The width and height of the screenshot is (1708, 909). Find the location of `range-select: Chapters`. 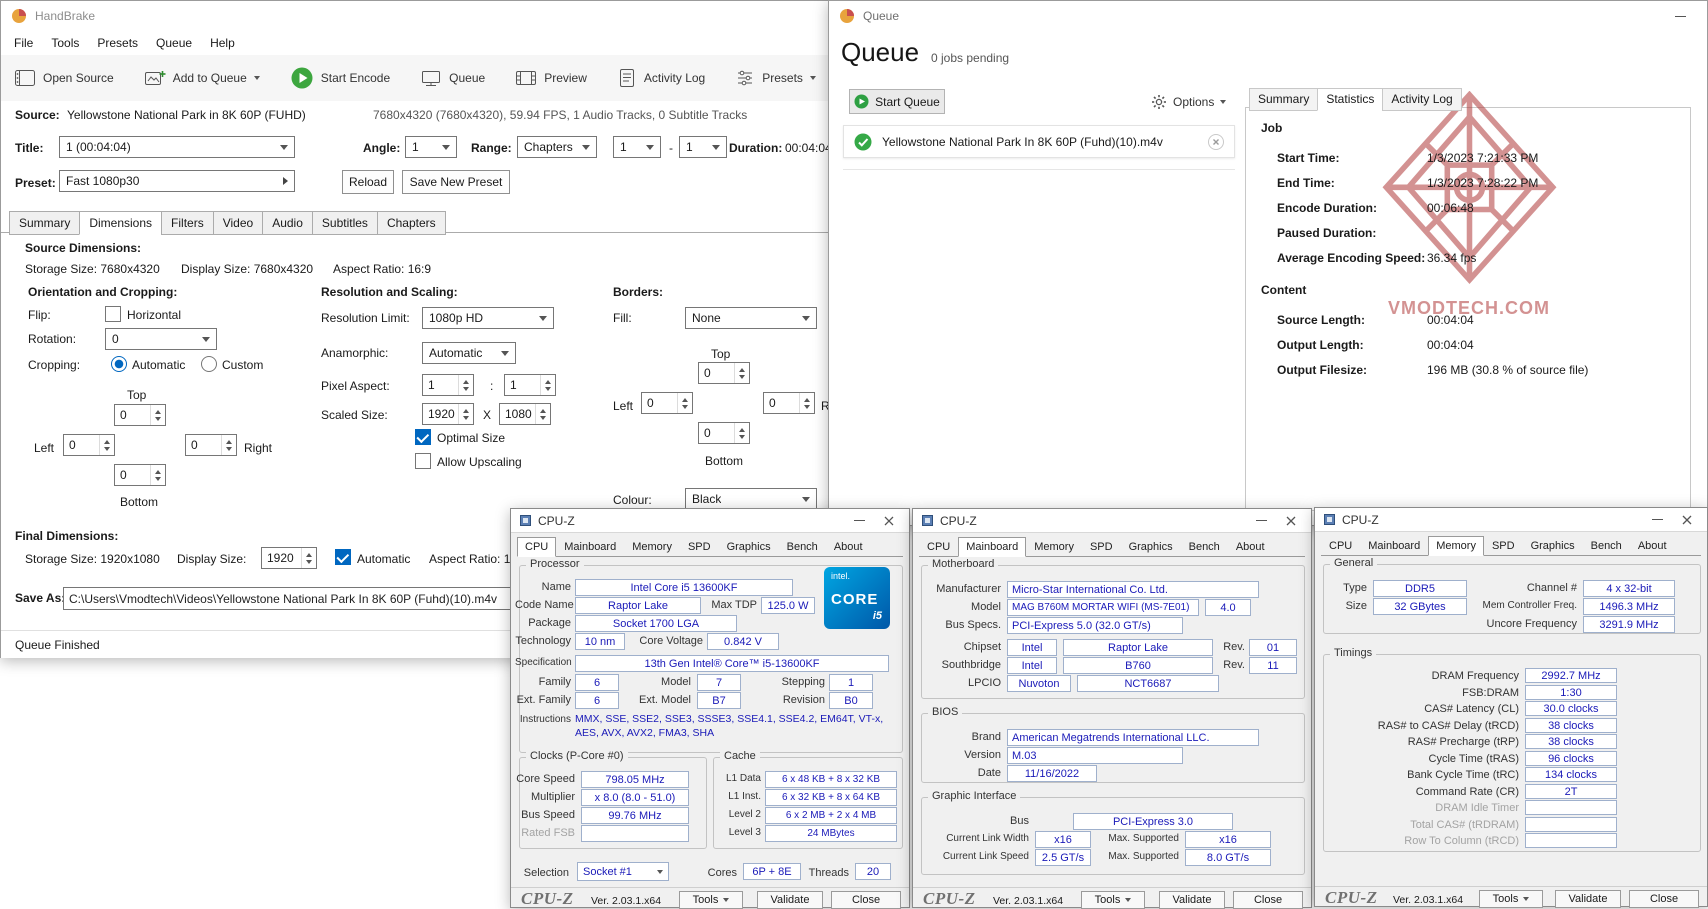

range-select: Chapters is located at coordinates (557, 147).